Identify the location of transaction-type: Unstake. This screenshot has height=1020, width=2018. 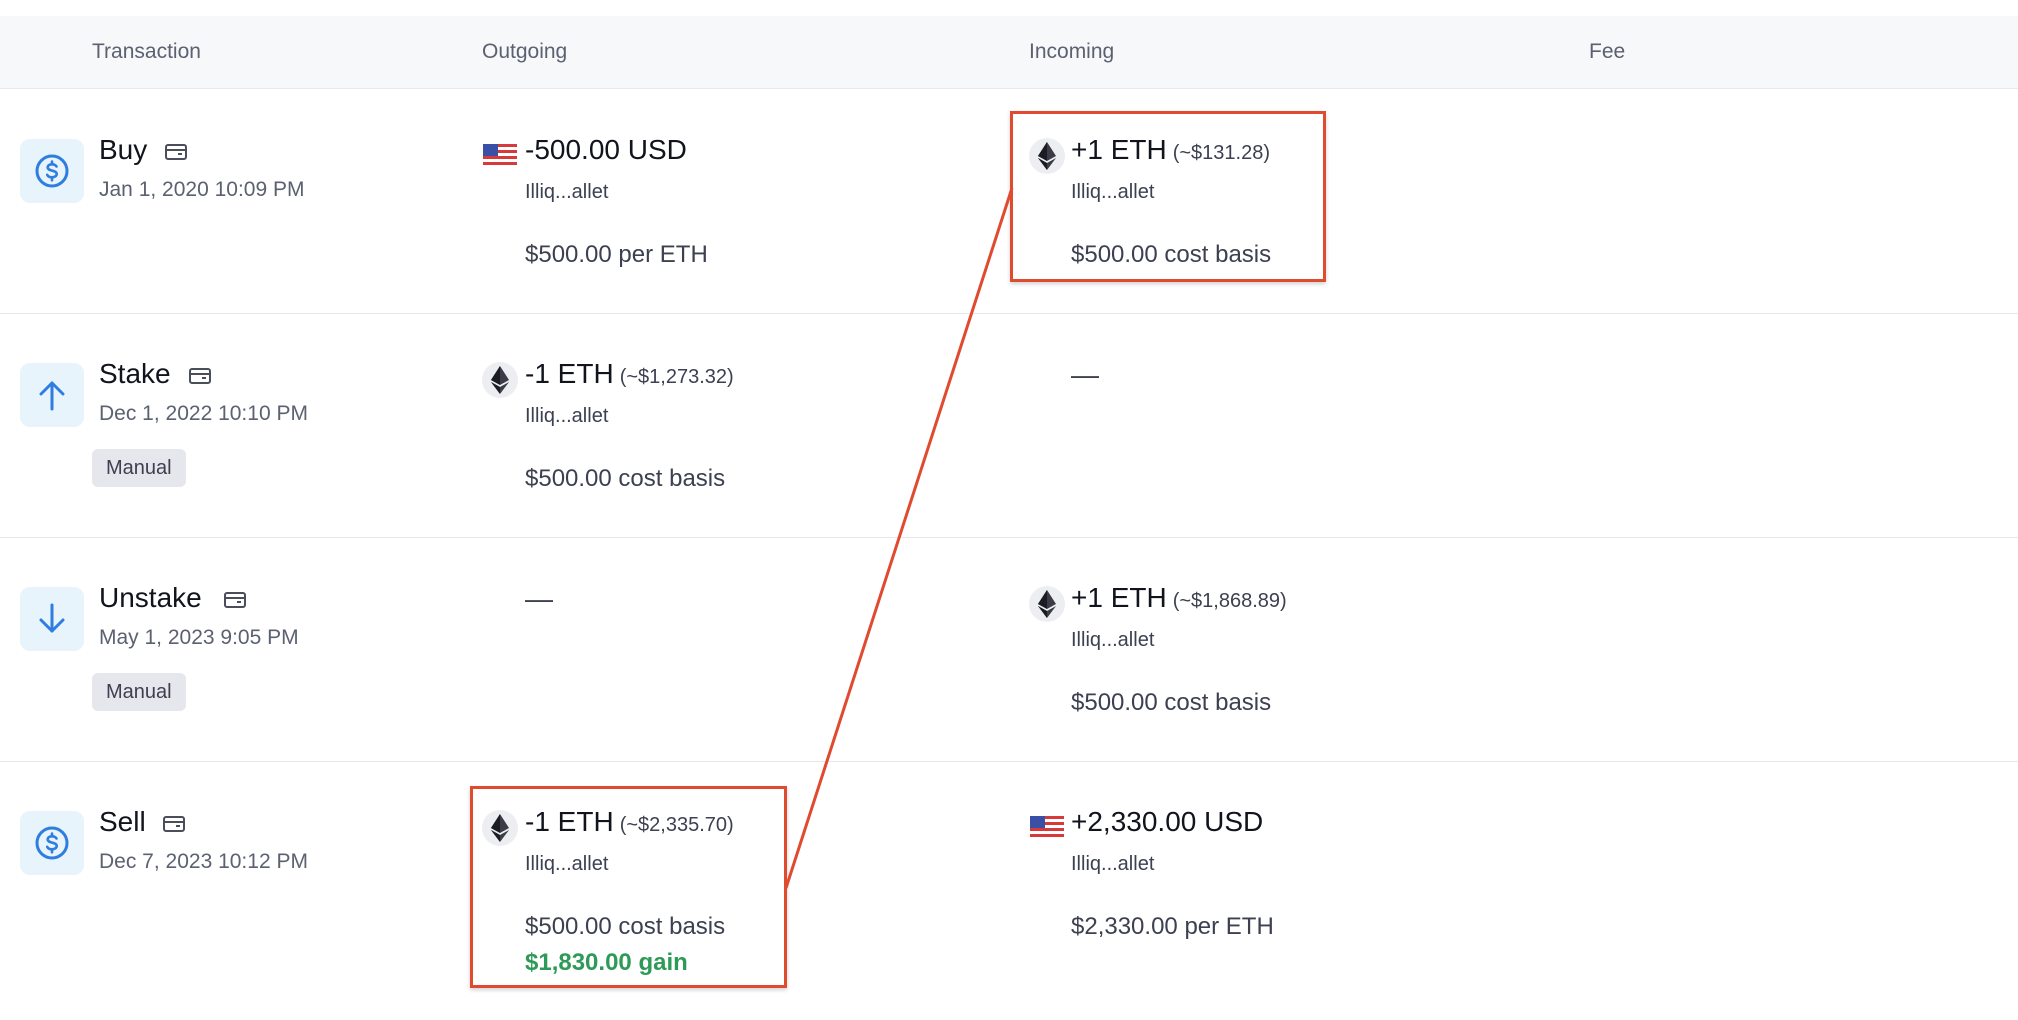
(150, 597).